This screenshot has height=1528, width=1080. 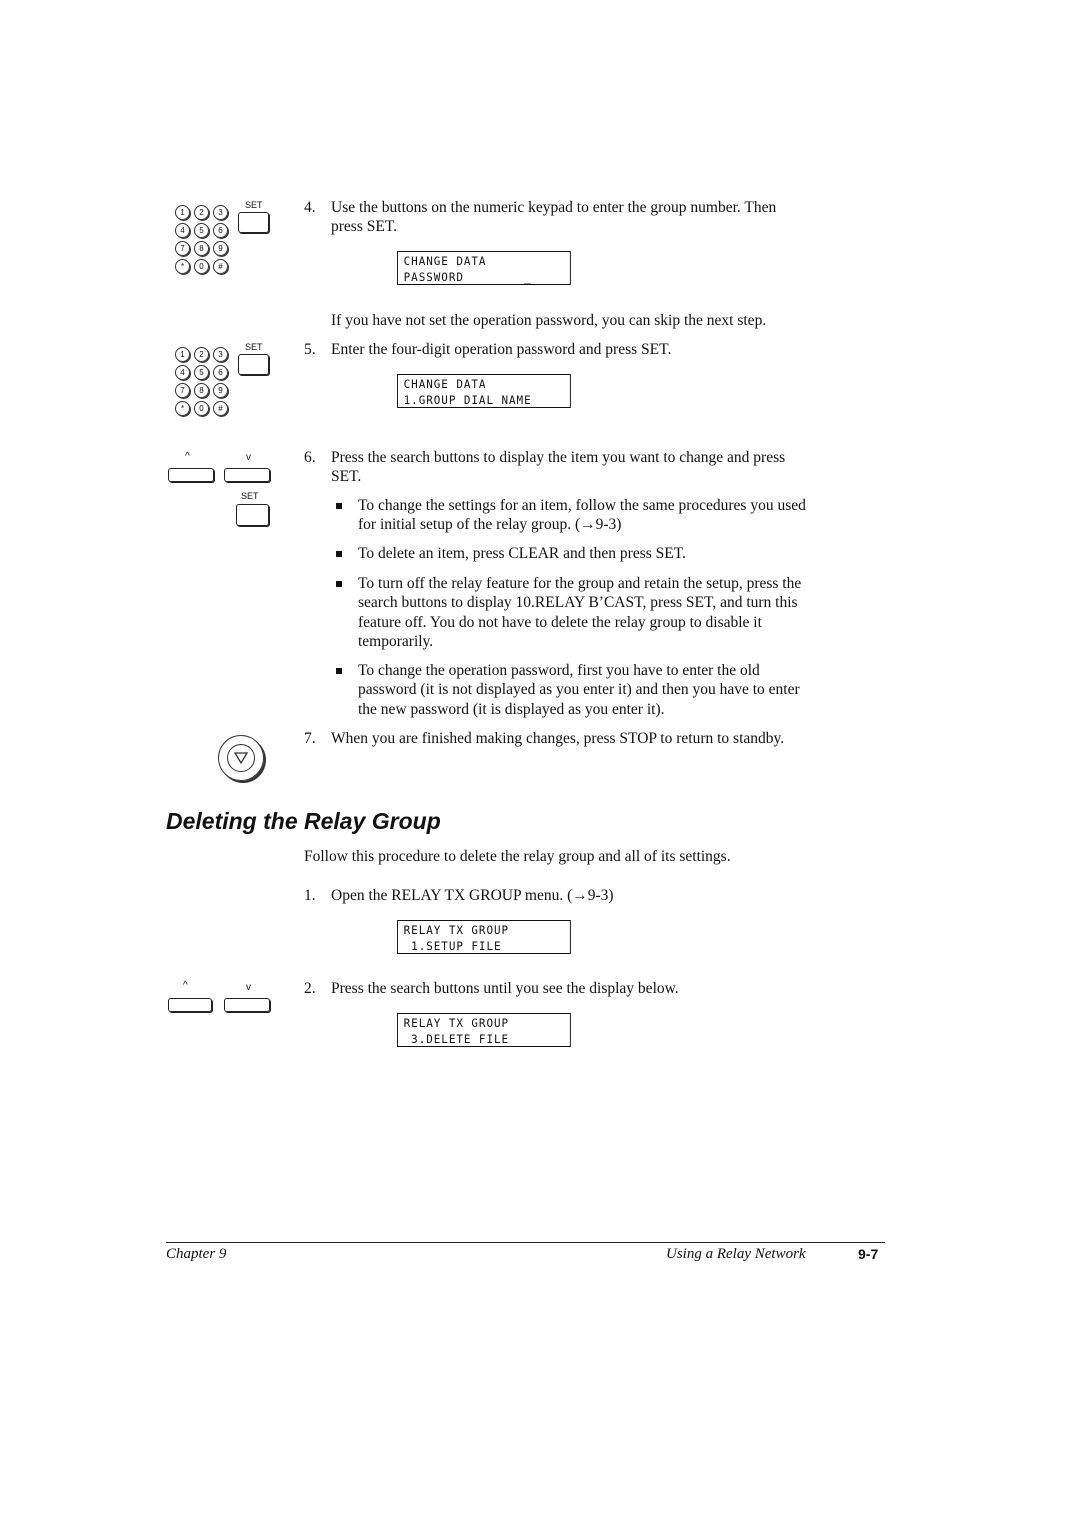 What do you see at coordinates (303, 821) in the screenshot?
I see `section-heading: Deleting the Relay Group` at bounding box center [303, 821].